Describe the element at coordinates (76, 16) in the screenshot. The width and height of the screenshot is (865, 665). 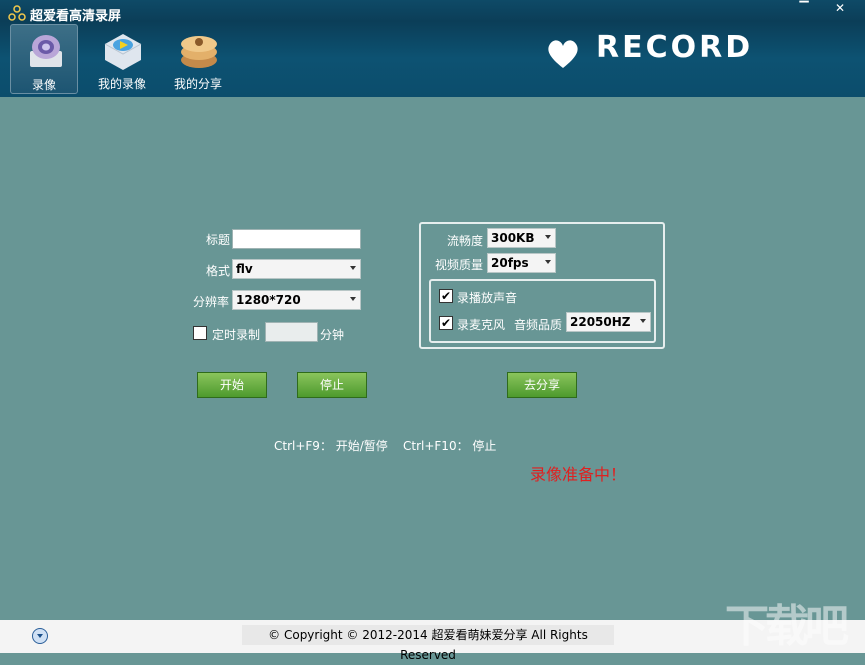
I see `app-title: 超爱看高清录屏` at that location.